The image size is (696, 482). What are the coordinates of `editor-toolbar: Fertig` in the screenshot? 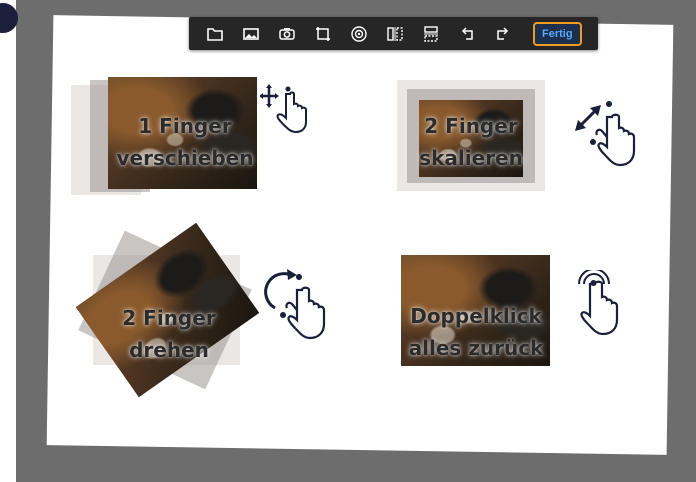 It's located at (393, 33).